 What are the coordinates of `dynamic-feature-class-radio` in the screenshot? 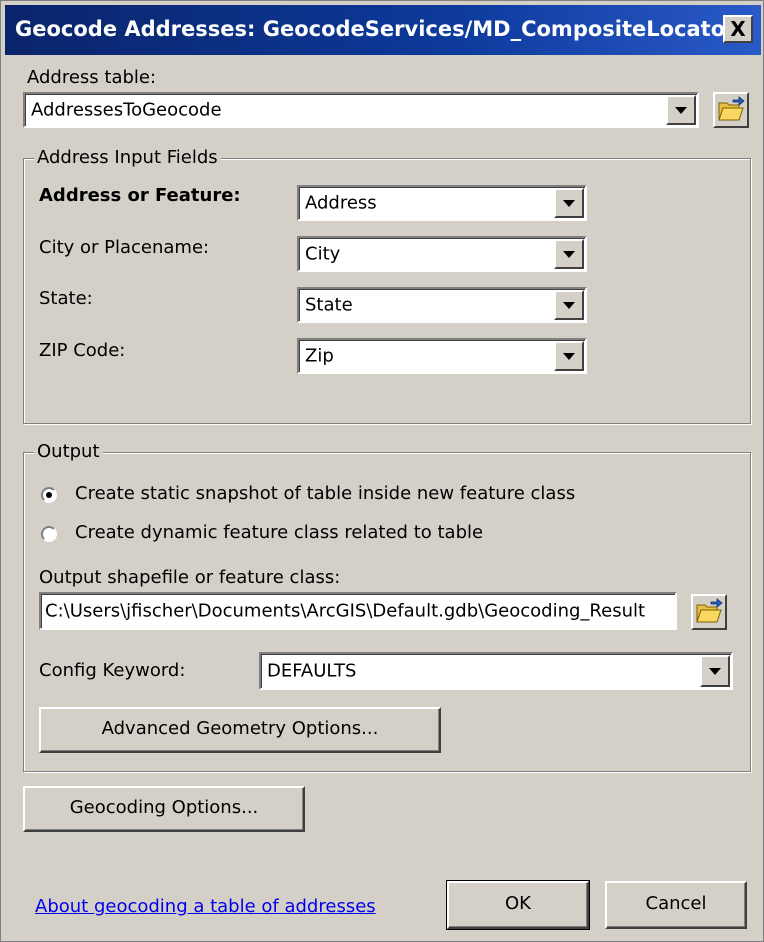 It's located at (49, 534).